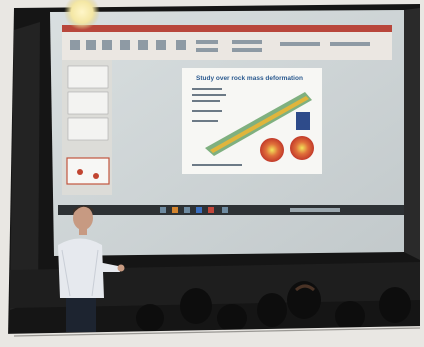 The image size is (424, 347). I want to click on thumbnail-4-dot, so click(80, 172).